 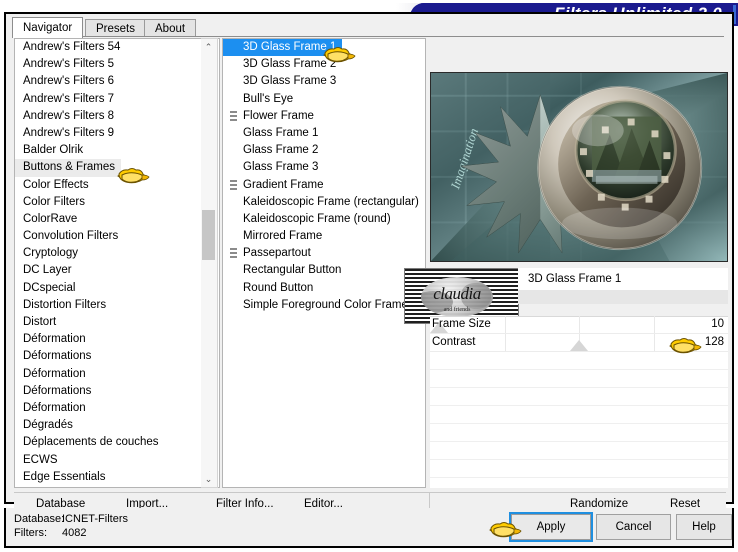 I want to click on scrollbar-thumb, so click(x=208, y=235).